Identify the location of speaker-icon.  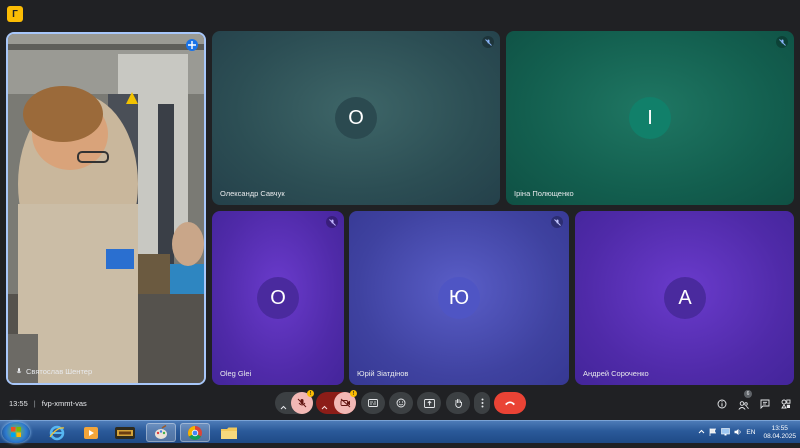
(738, 431).